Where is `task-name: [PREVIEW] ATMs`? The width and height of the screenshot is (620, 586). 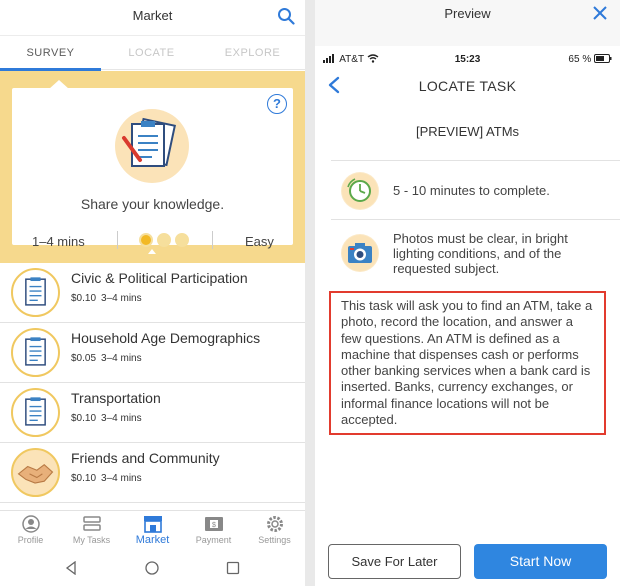
task-name: [PREVIEW] ATMs is located at coordinates (467, 131).